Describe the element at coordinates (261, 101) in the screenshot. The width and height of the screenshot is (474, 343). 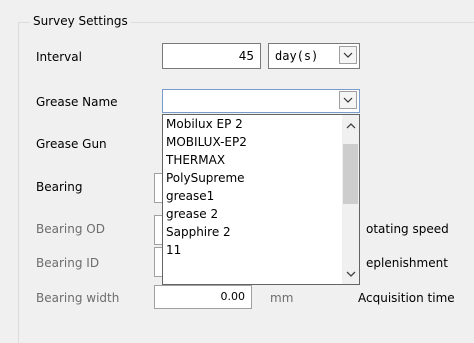
I see `grease-name-select` at that location.